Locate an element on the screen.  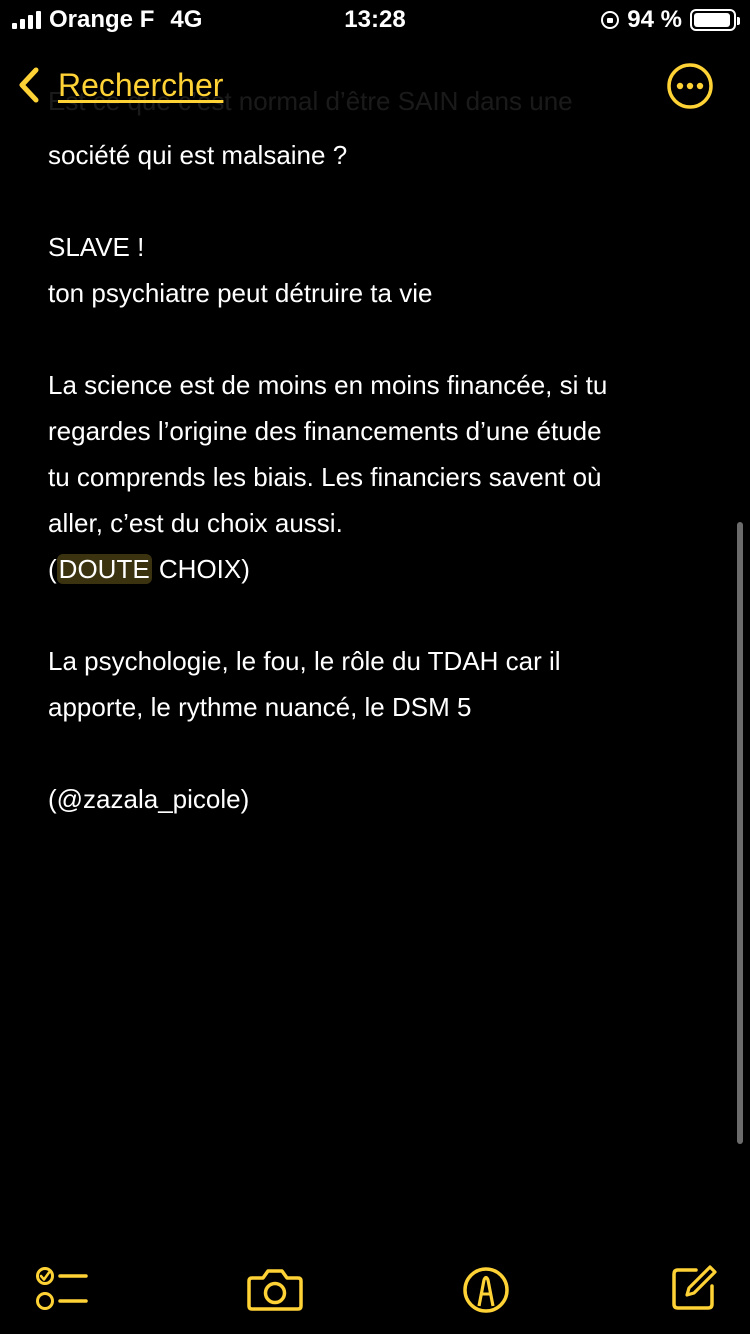
paren-open: ( is located at coordinates (52, 569).